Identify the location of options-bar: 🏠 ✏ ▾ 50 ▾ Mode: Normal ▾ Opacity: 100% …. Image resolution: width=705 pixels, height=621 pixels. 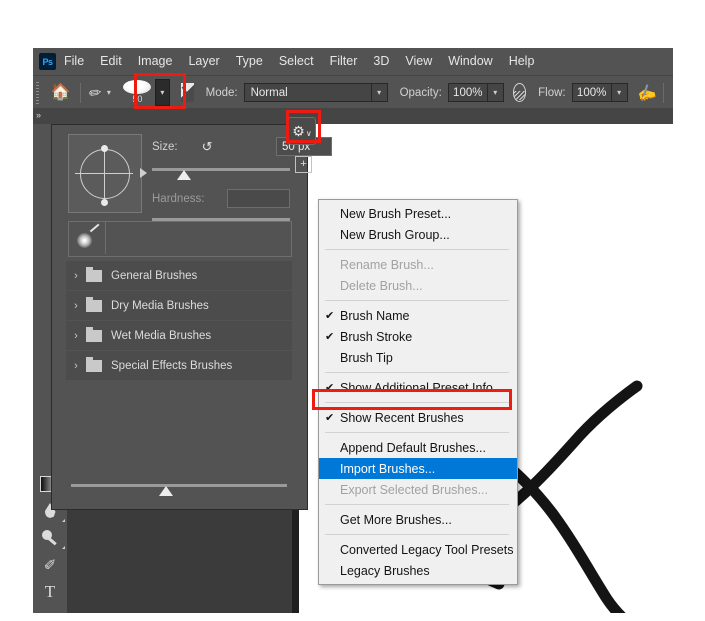
(353, 92).